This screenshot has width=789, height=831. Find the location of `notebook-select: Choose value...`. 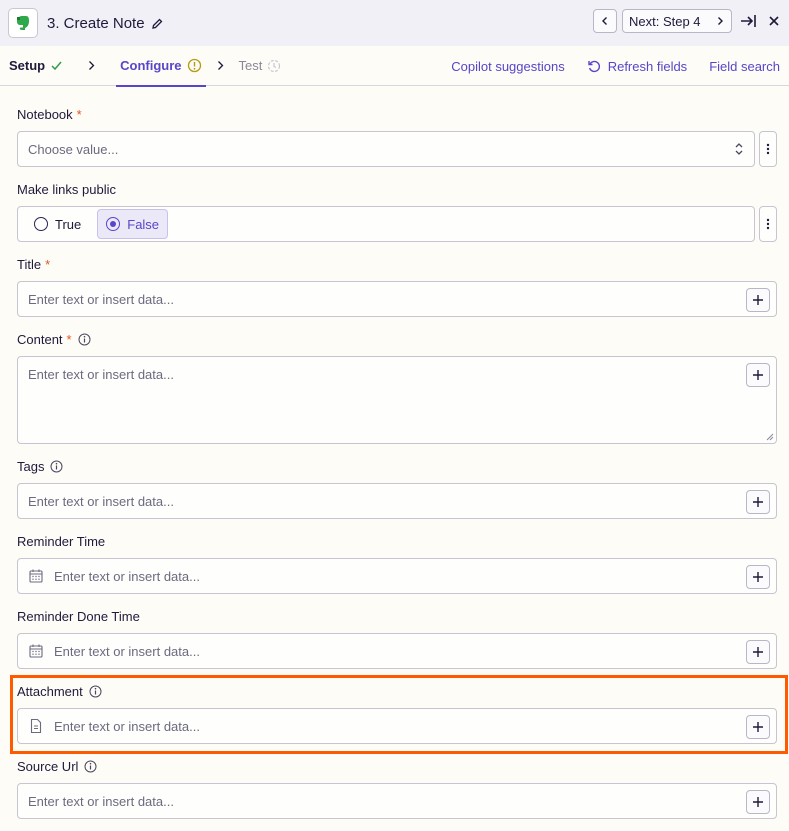

notebook-select: Choose value... is located at coordinates (386, 149).